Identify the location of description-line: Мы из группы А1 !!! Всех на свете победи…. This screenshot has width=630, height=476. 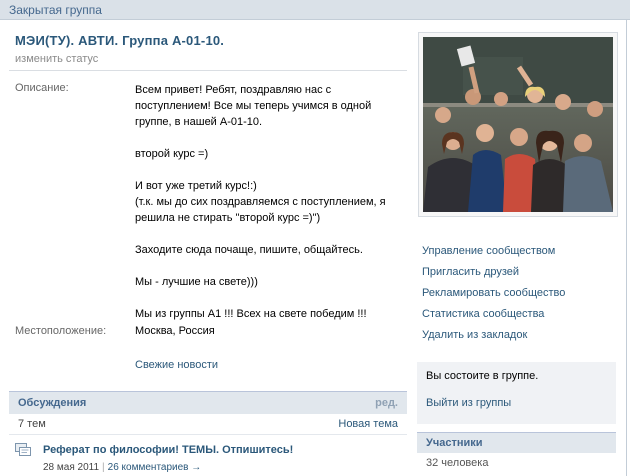
(251, 314).